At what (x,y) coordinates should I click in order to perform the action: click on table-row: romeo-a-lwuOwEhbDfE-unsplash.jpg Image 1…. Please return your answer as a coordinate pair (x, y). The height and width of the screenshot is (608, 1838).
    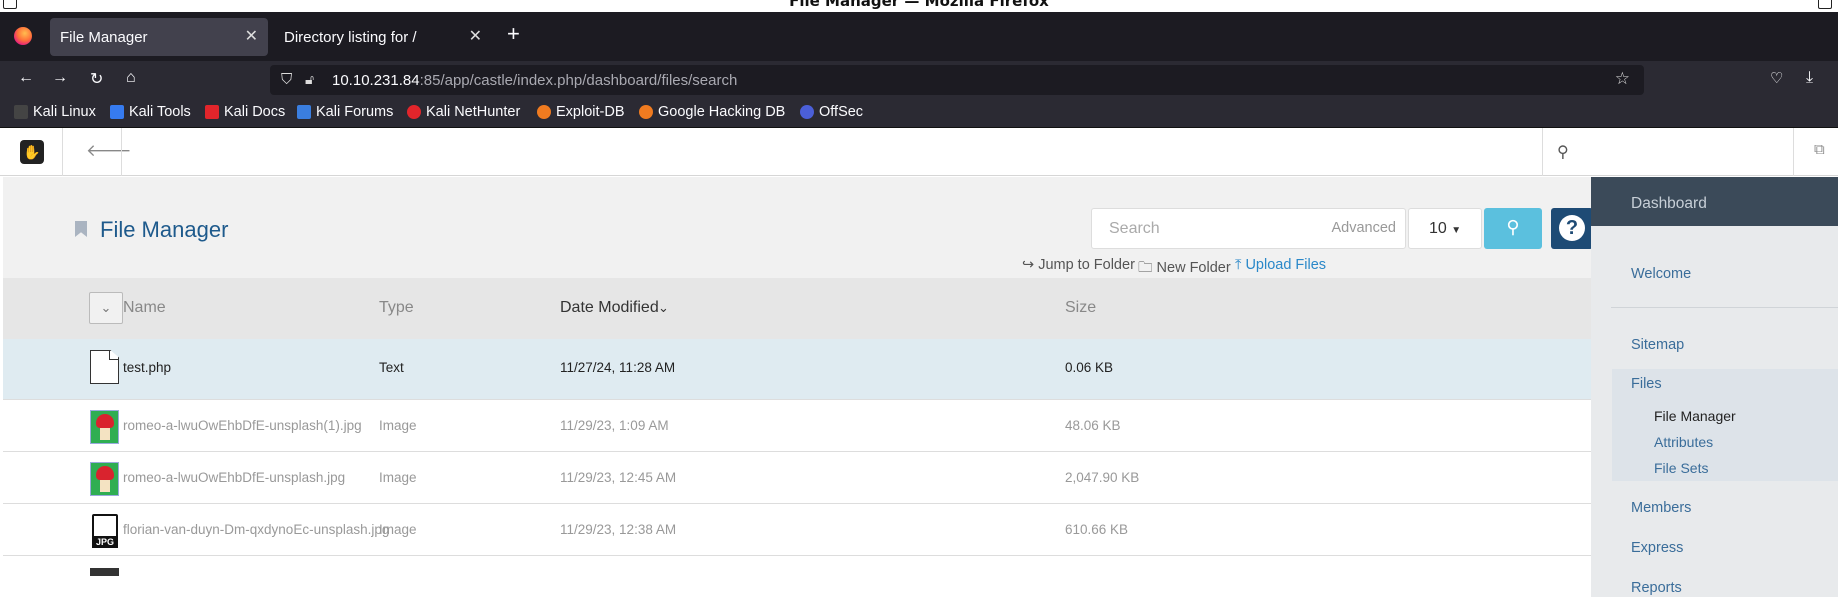
    Looking at the image, I should click on (797, 478).